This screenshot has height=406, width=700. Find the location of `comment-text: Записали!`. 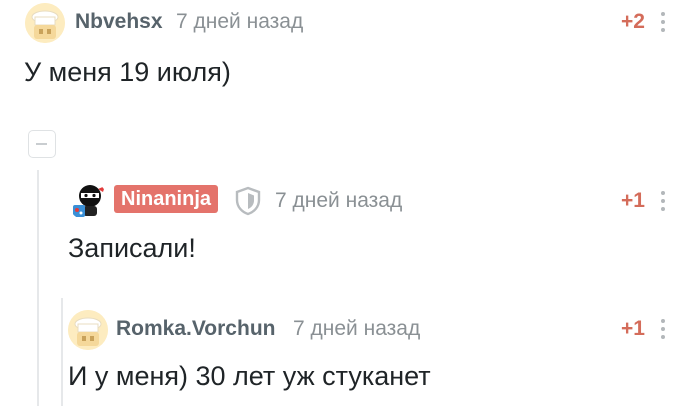

comment-text: Записали! is located at coordinates (132, 248).